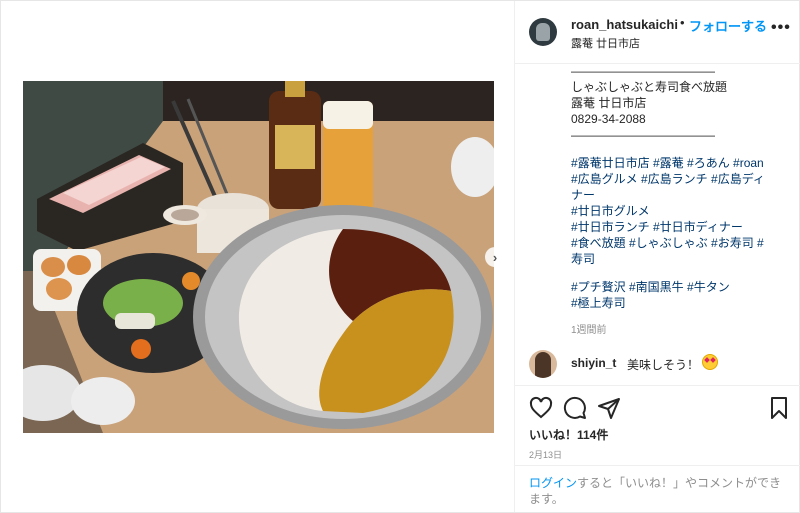 This screenshot has height=513, width=800. I want to click on comment-item: shiyin_t 美味しそう！, so click(659, 364).